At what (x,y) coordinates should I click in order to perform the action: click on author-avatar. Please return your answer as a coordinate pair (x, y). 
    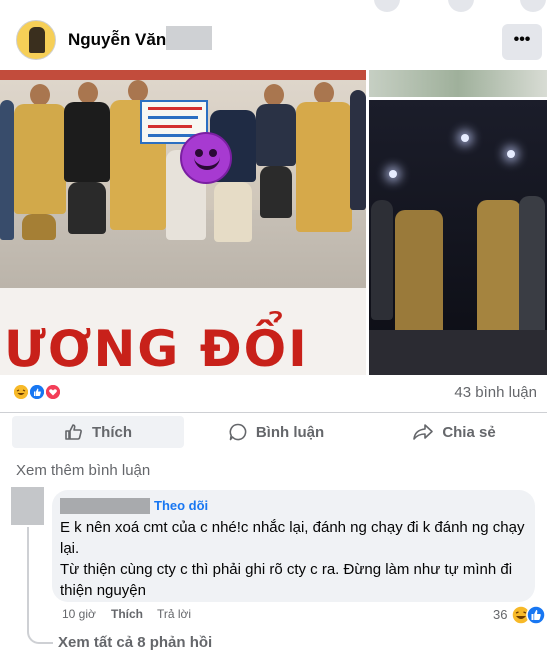
    Looking at the image, I should click on (36, 40).